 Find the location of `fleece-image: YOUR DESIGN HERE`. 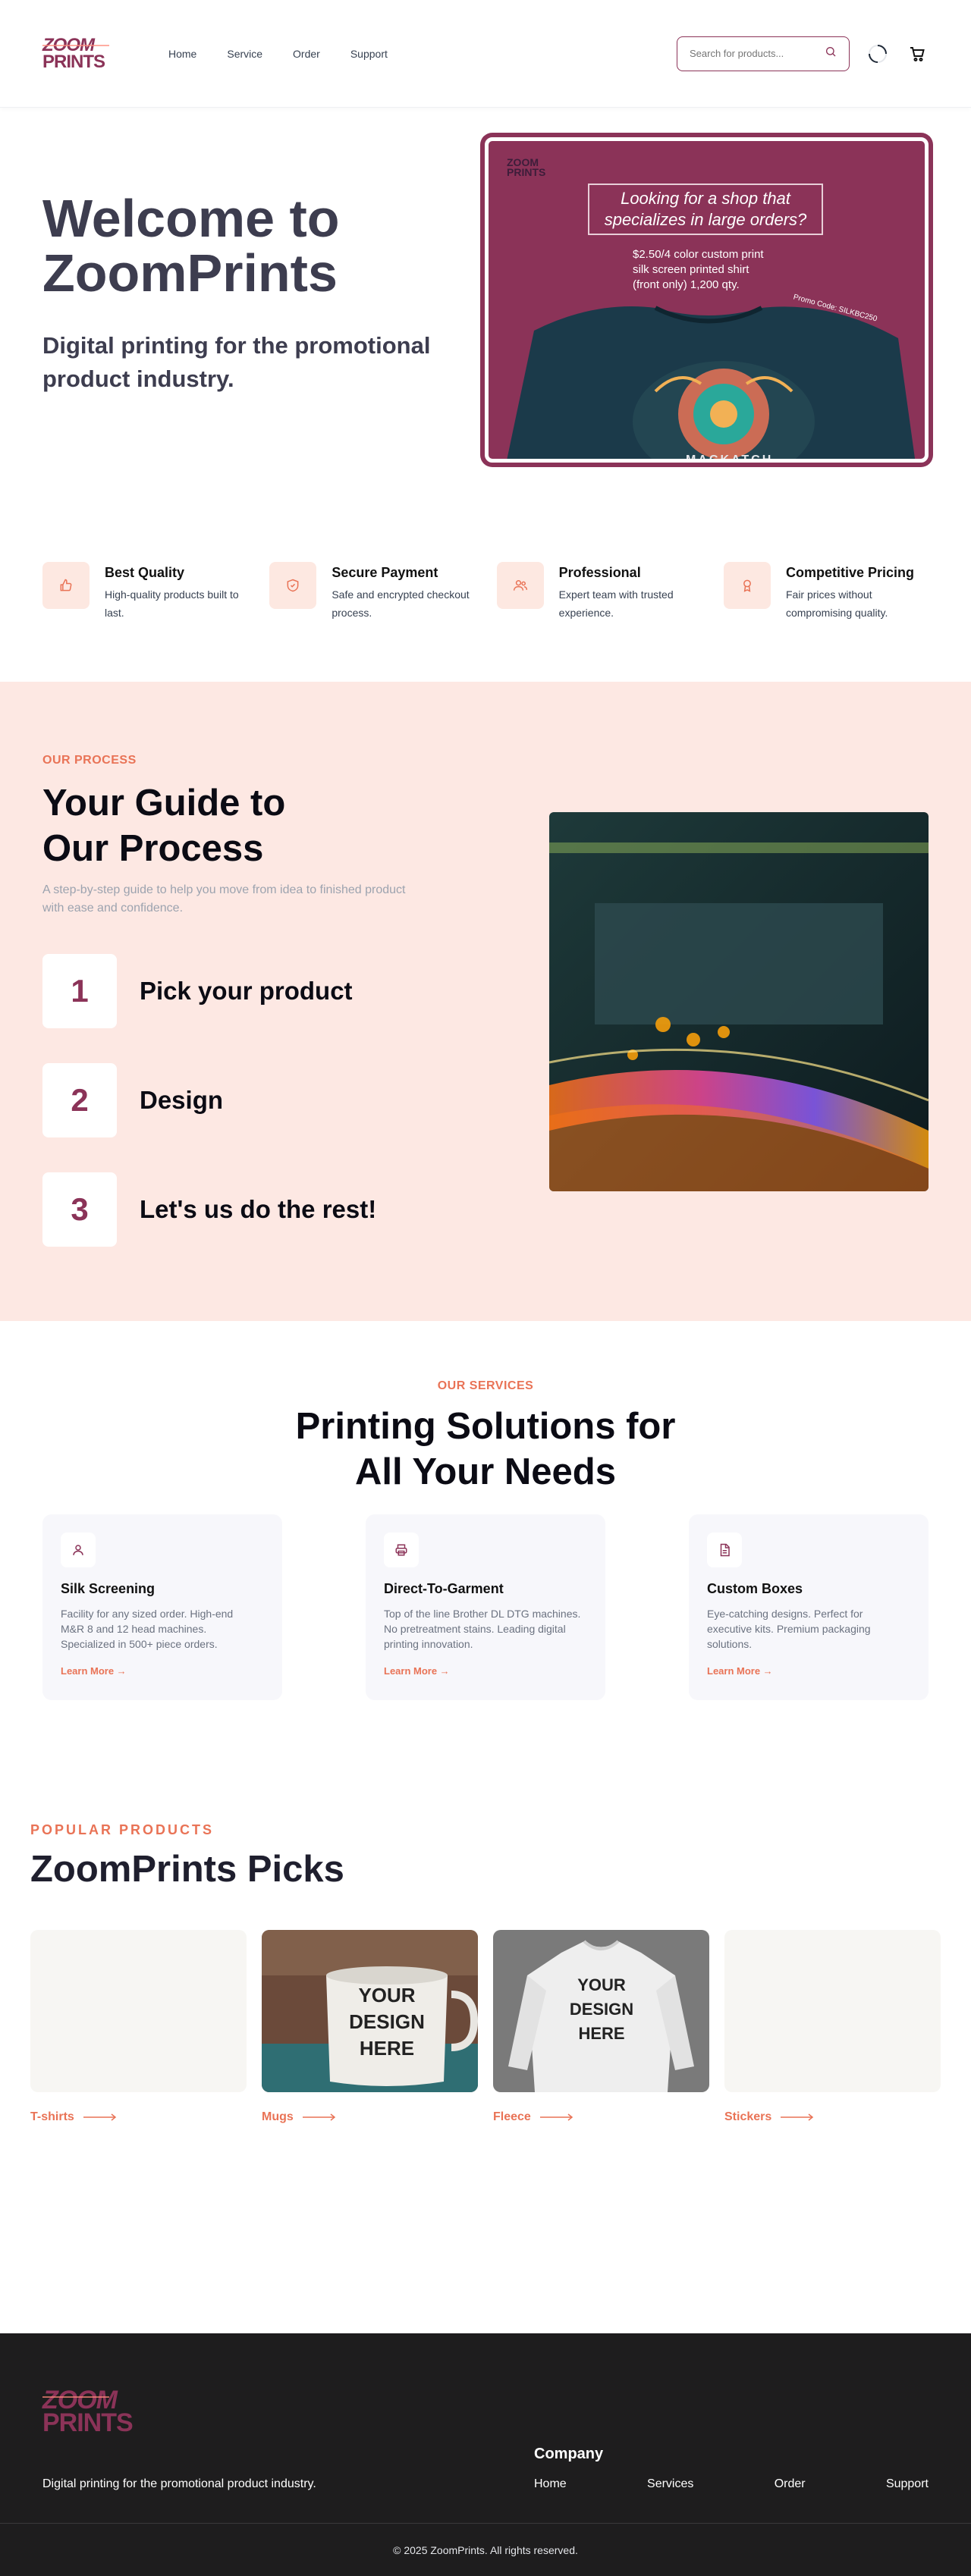

fleece-image: YOUR DESIGN HERE is located at coordinates (601, 2011).